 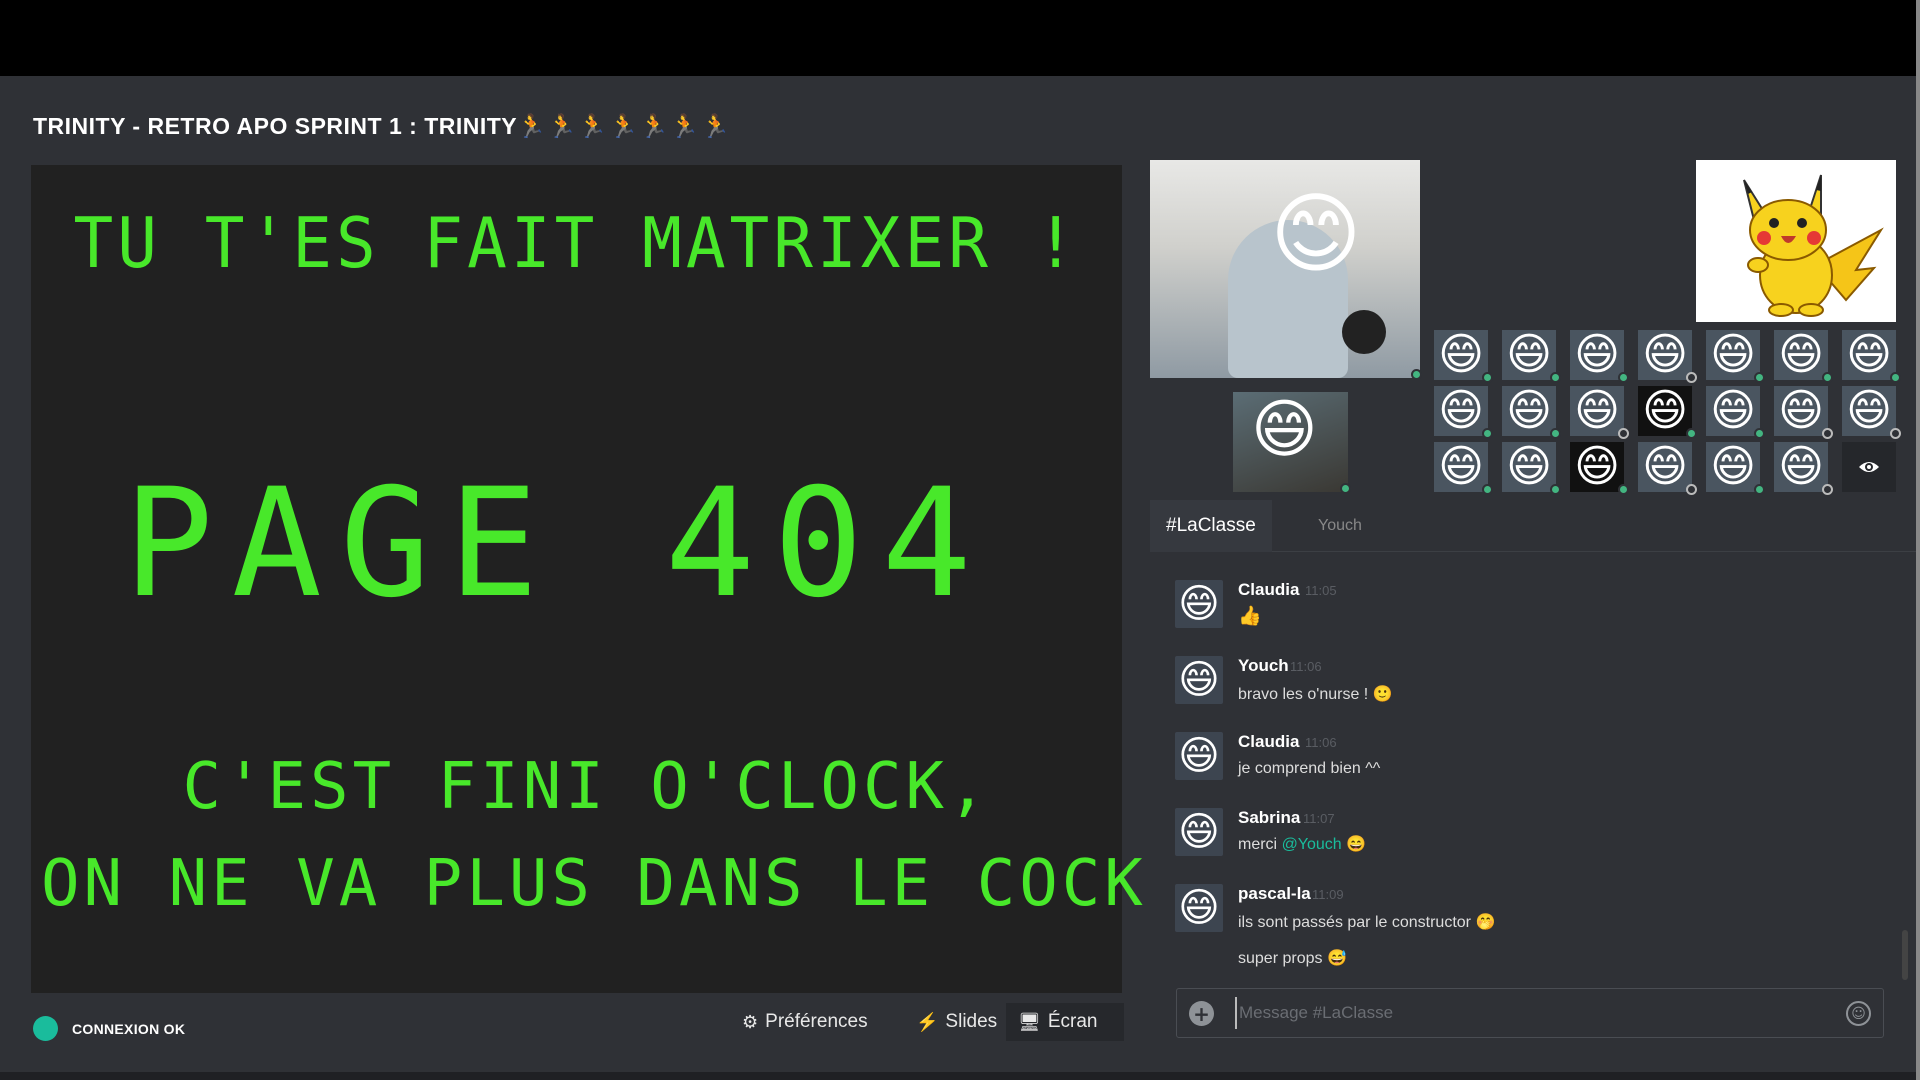 What do you see at coordinates (1029, 1021) in the screenshot?
I see `monitor-icon: 🖥` at bounding box center [1029, 1021].